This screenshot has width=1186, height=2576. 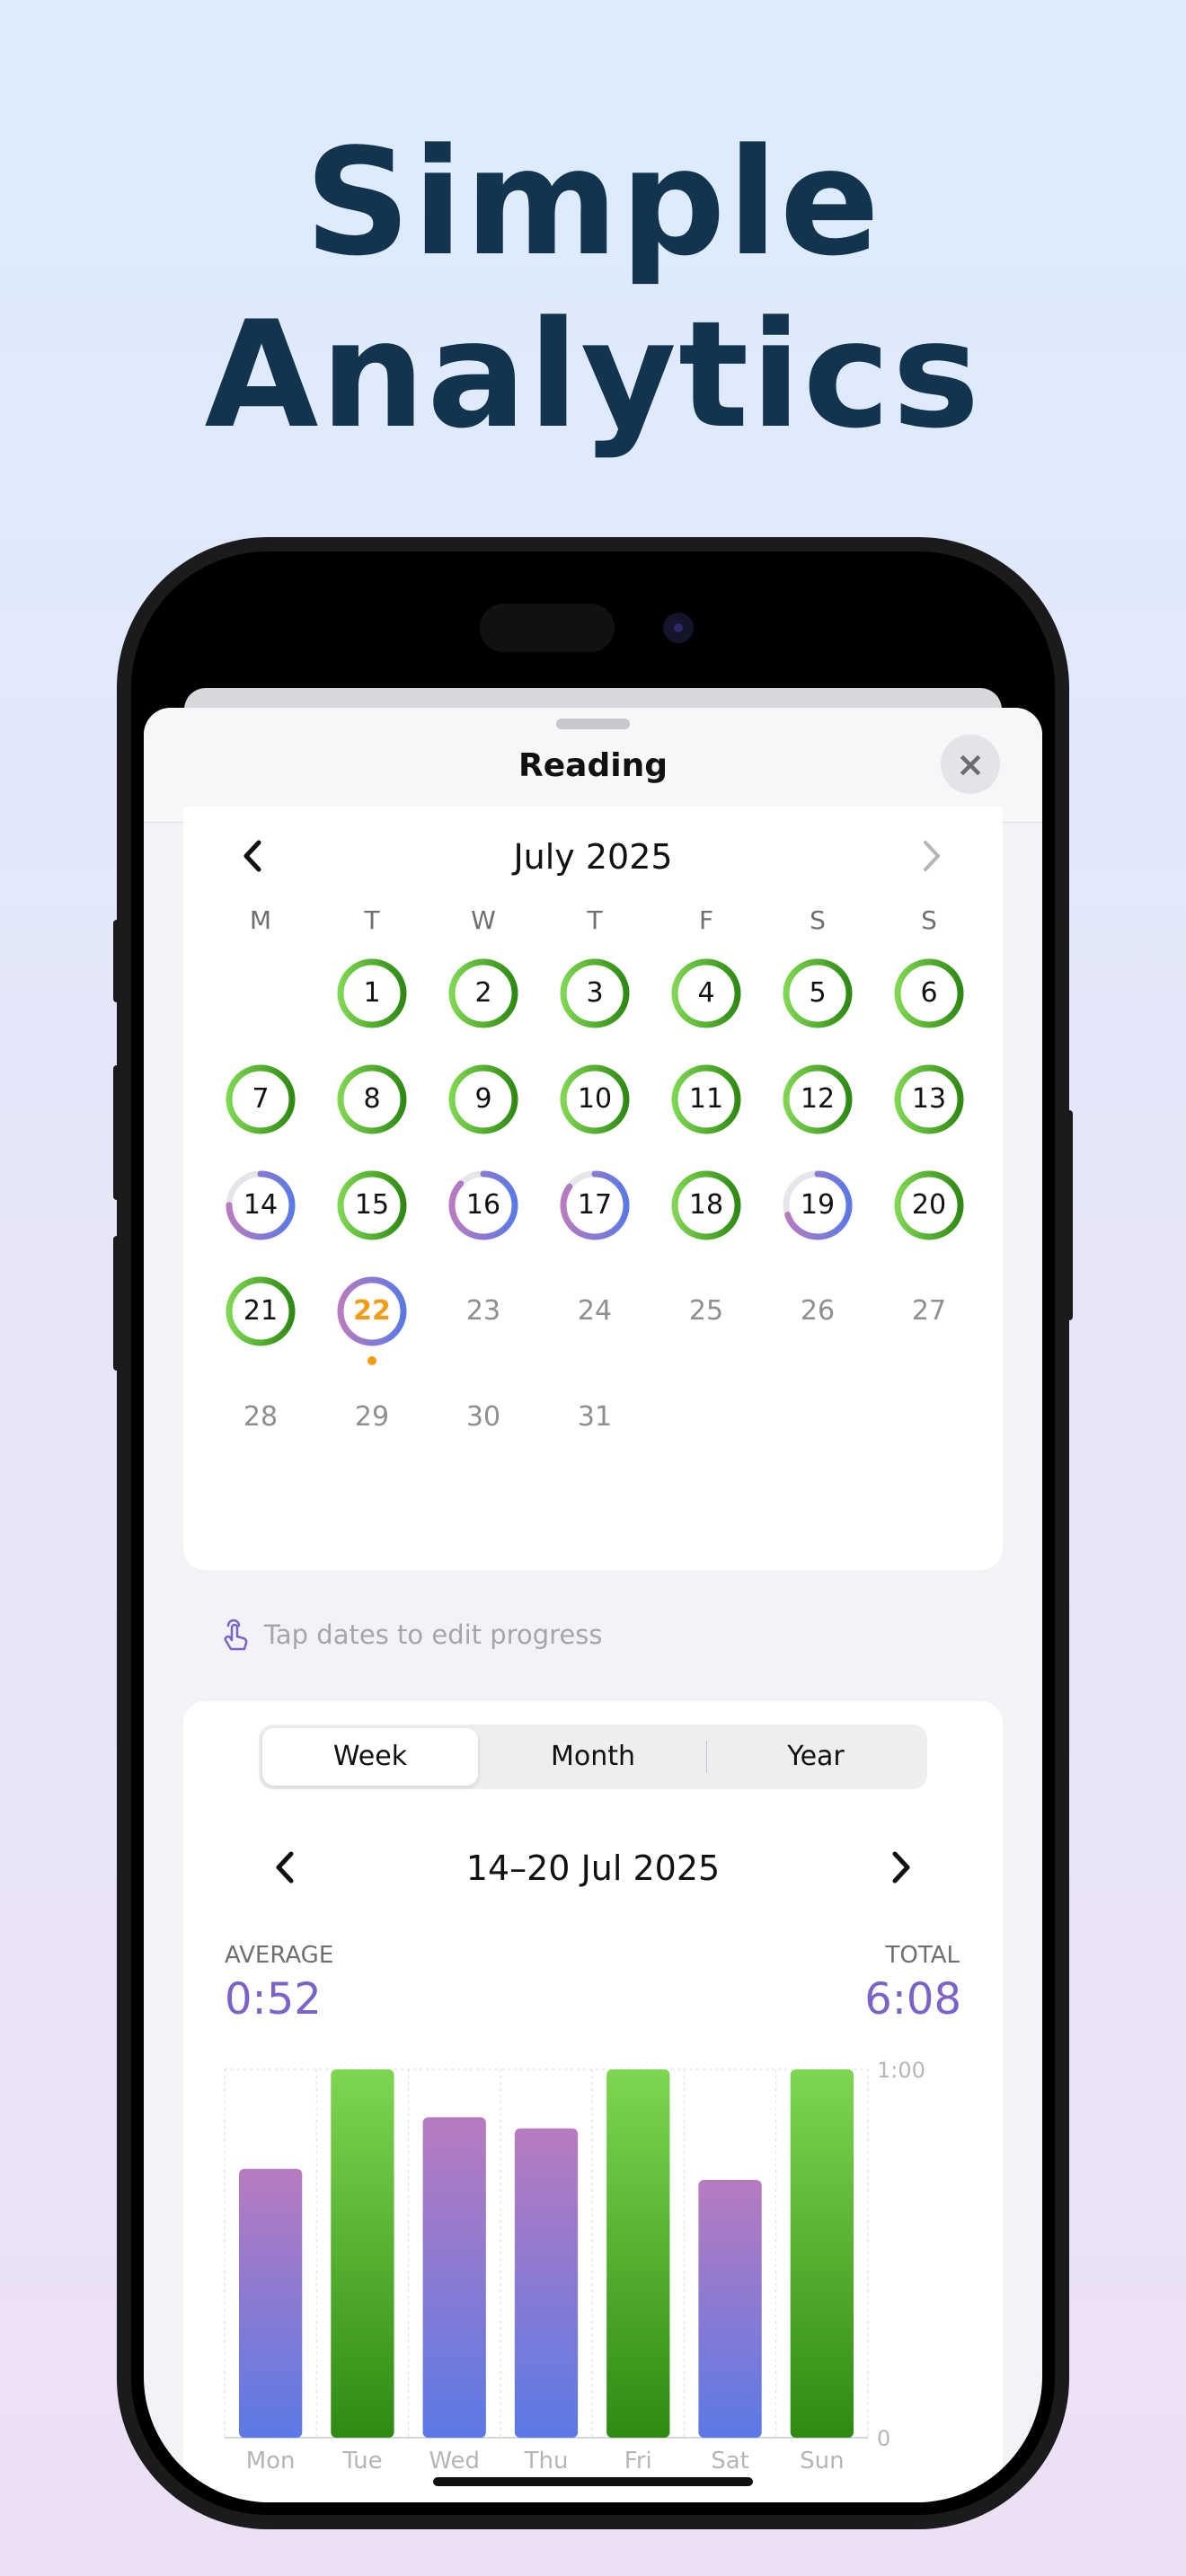 I want to click on calendar-day-number: 11, so click(x=706, y=1099).